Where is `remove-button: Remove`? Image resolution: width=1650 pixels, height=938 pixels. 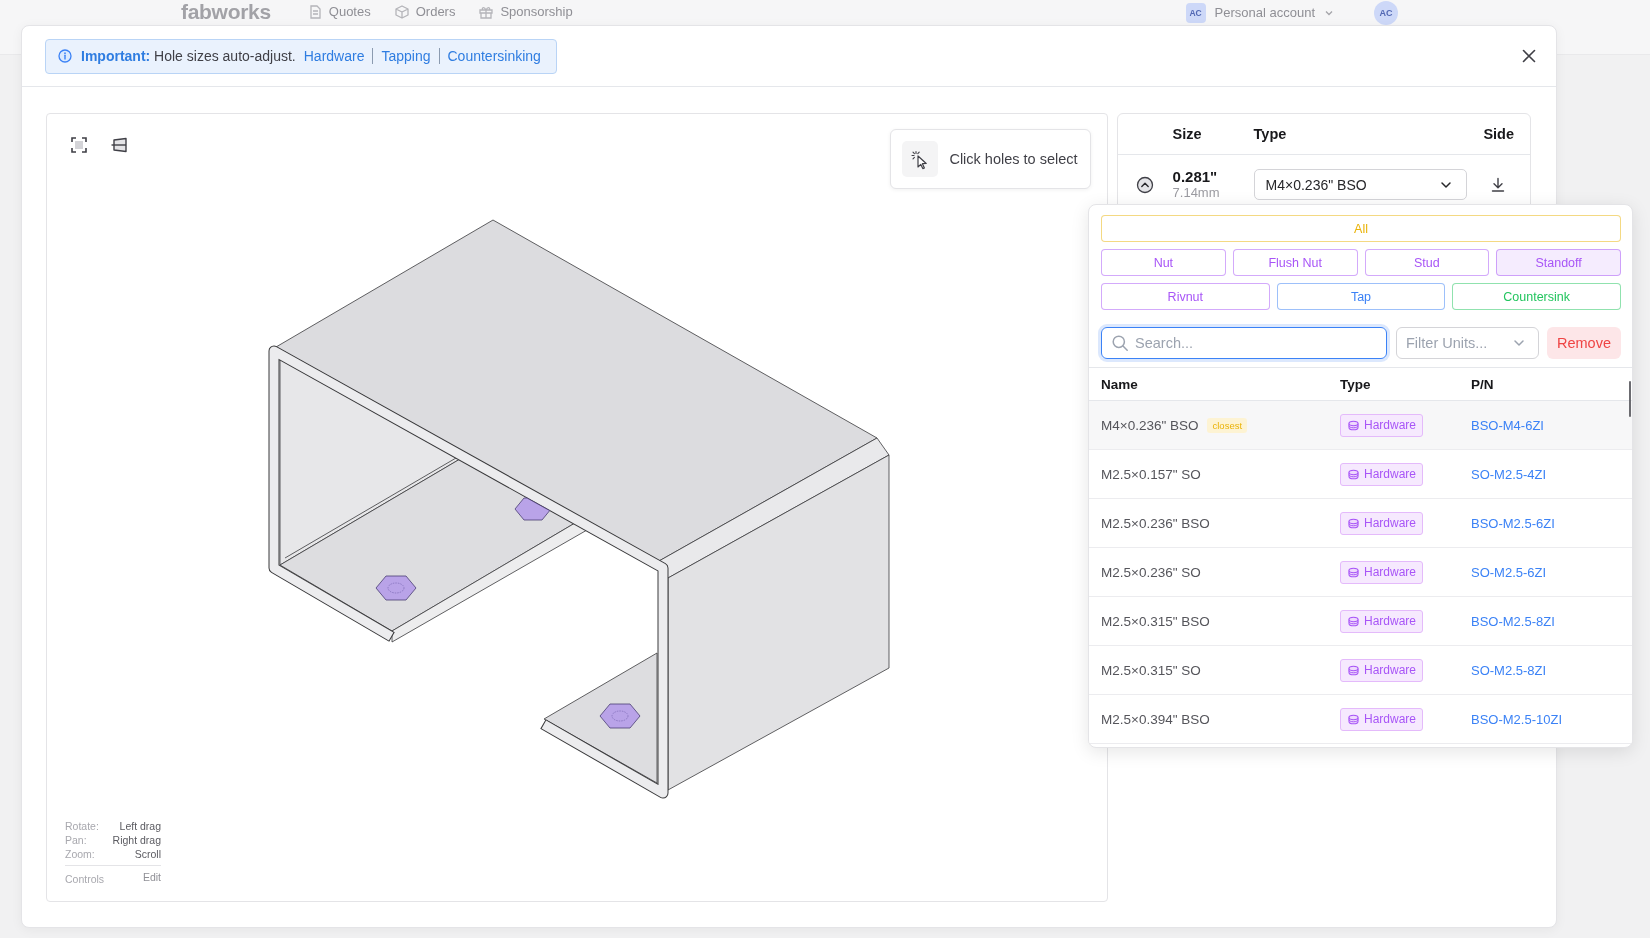
remove-button: Remove is located at coordinates (1584, 343).